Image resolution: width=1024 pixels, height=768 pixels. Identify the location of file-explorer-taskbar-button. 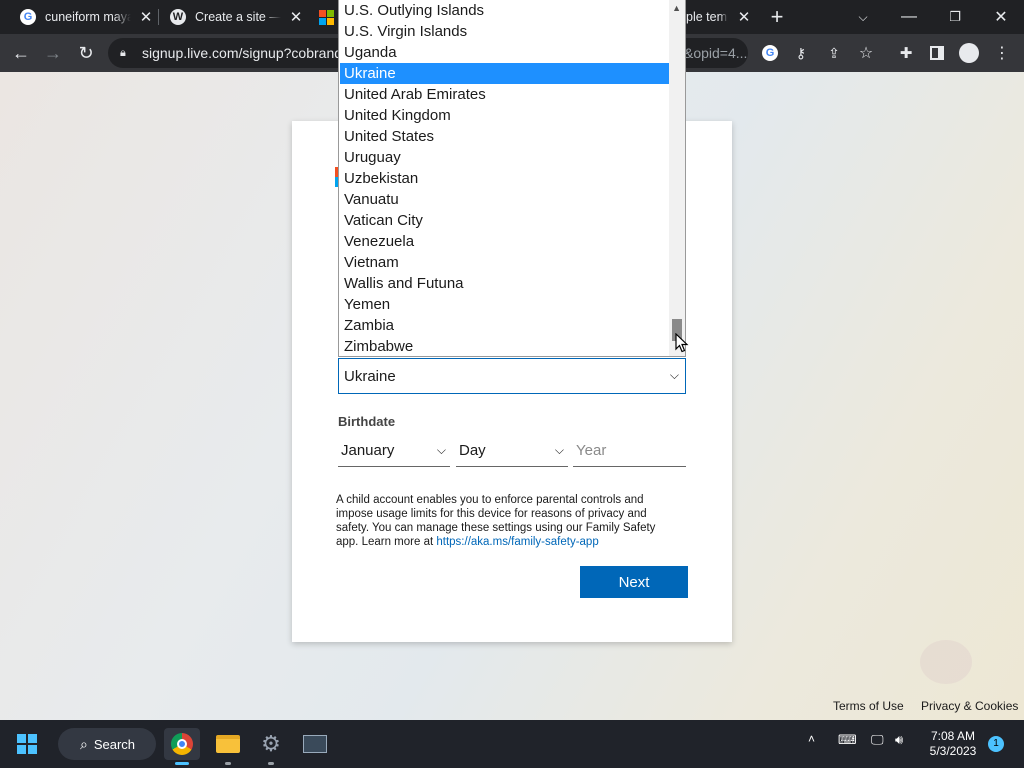
(228, 746).